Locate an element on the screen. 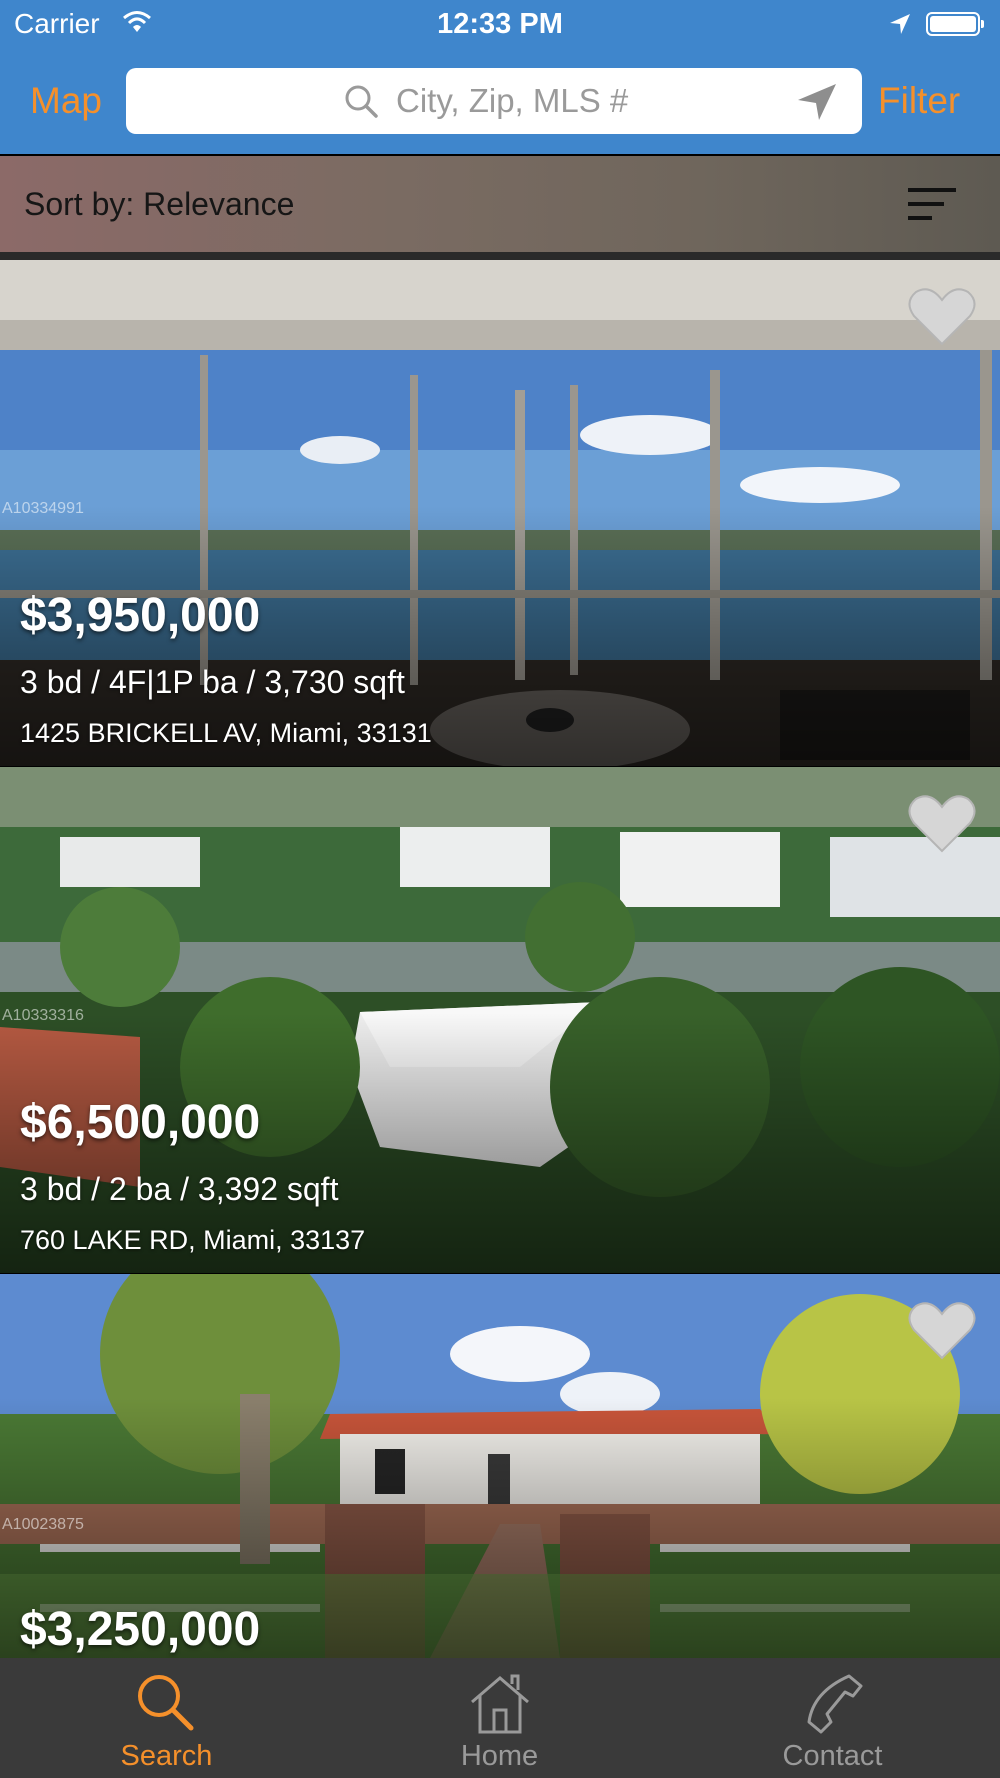  tab-label: Home is located at coordinates (499, 1756).